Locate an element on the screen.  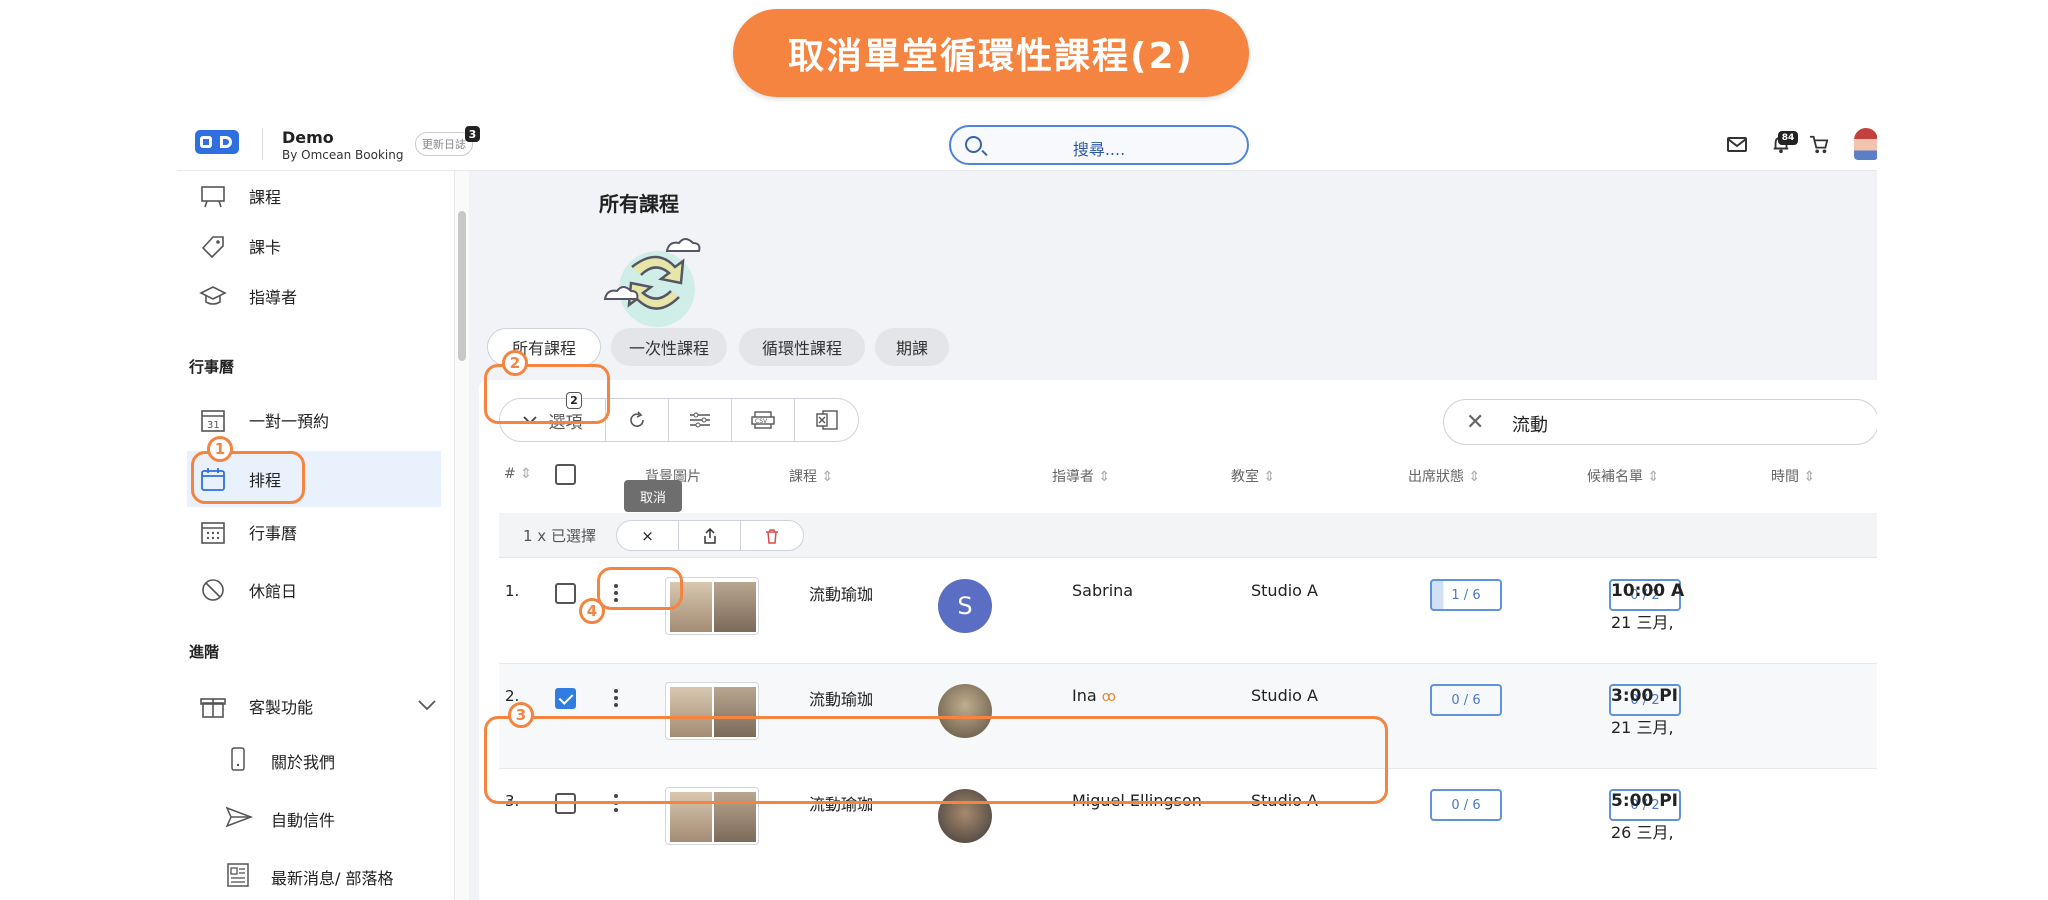
column-header-time: 時間 ⇕ is located at coordinates (1793, 476).